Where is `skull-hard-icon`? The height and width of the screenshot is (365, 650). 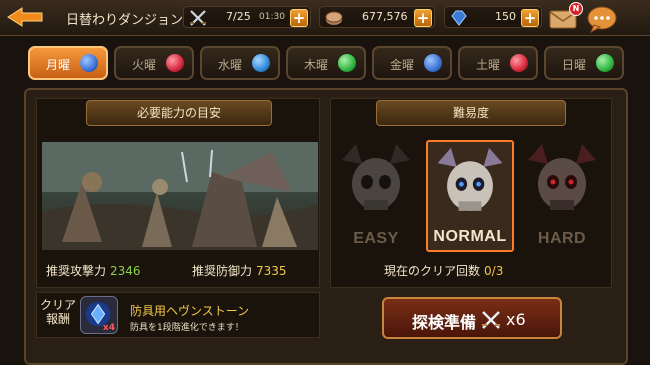
skull-hard-icon is located at coordinates (562, 177).